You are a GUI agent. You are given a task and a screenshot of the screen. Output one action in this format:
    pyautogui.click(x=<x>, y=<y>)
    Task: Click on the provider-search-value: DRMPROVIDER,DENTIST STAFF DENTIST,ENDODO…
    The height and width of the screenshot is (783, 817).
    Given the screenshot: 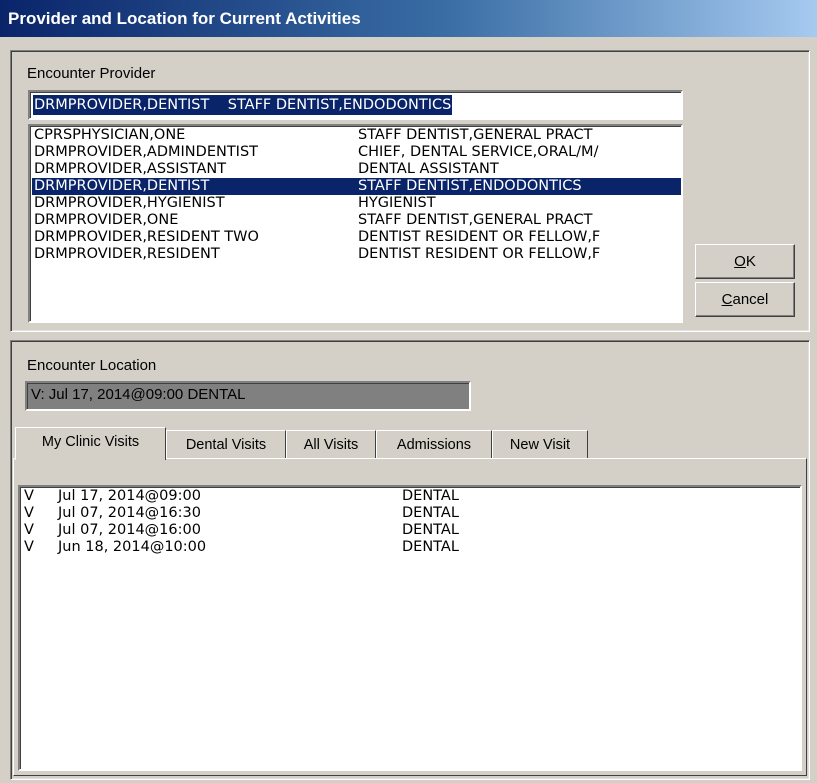 What is the action you would take?
    pyautogui.click(x=243, y=105)
    